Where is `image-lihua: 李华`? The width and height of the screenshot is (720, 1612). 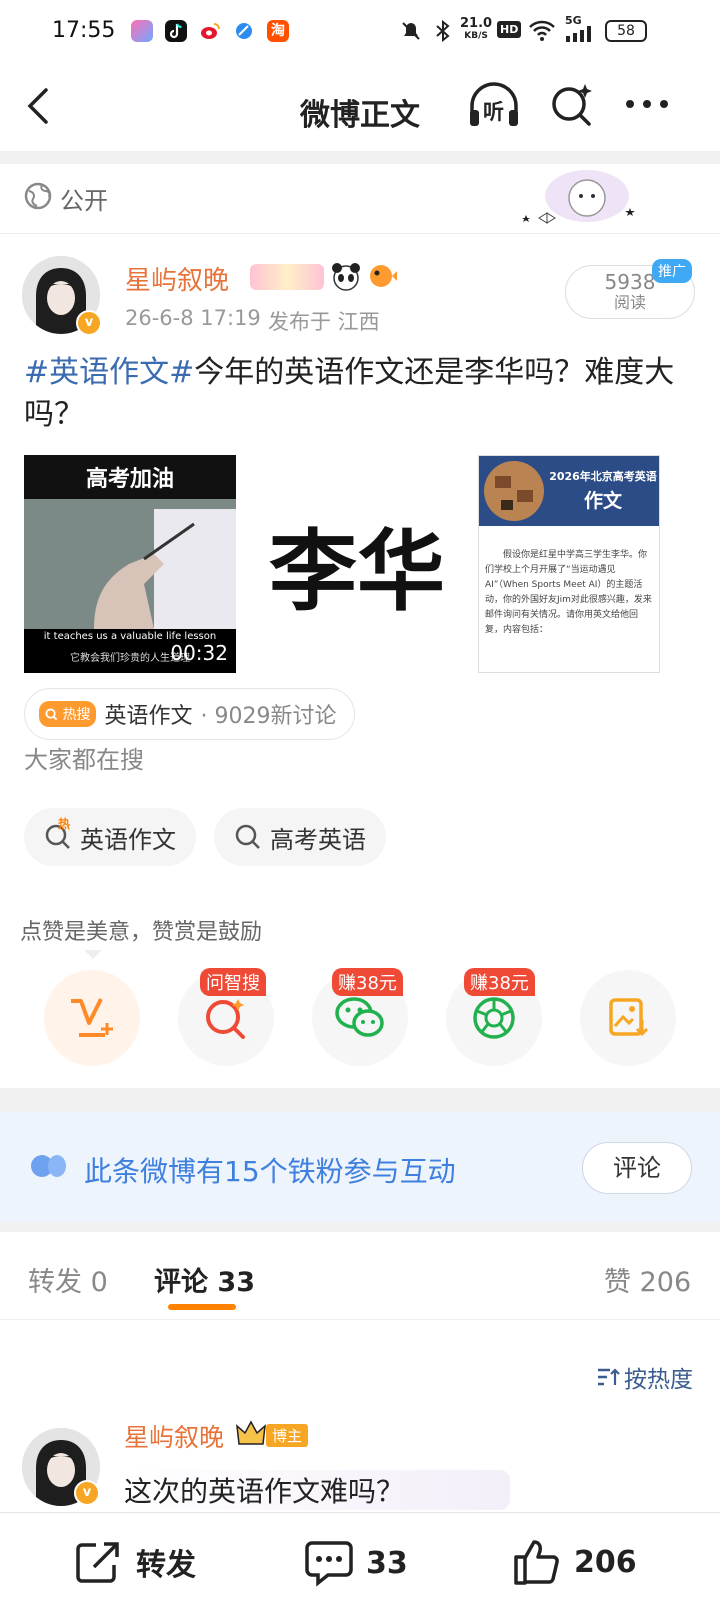
image-lihua: 李华 is located at coordinates (357, 564).